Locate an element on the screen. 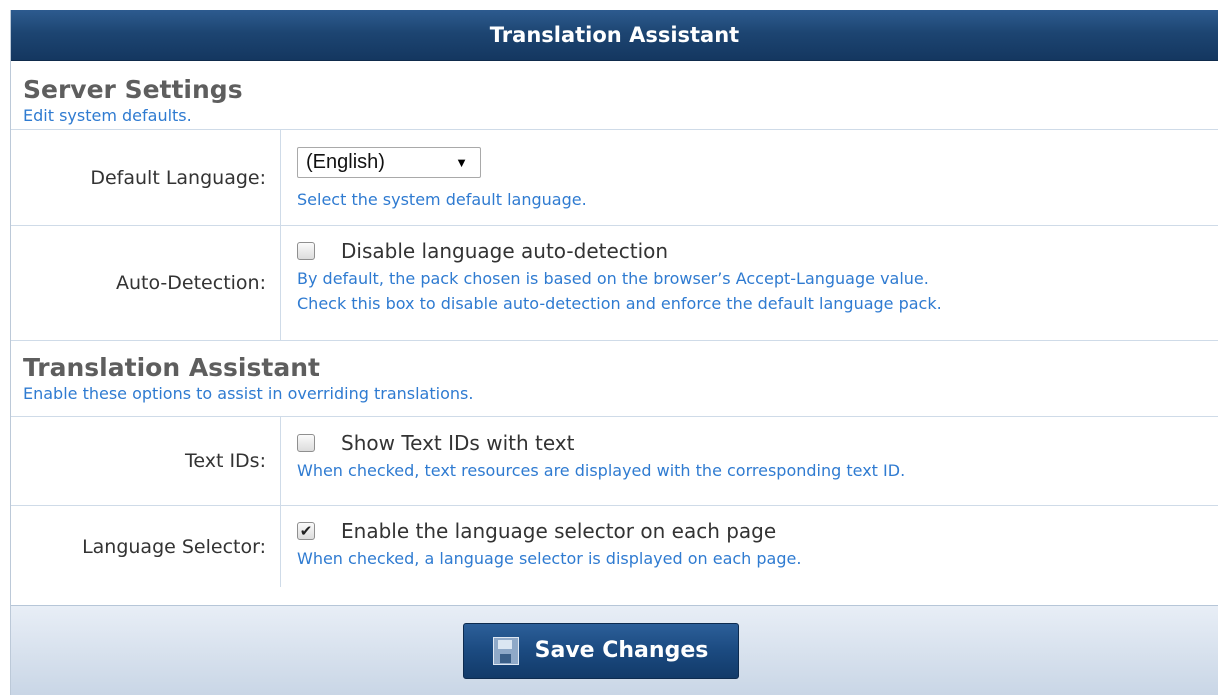  save-changes-button: Save Changes is located at coordinates (600, 650).